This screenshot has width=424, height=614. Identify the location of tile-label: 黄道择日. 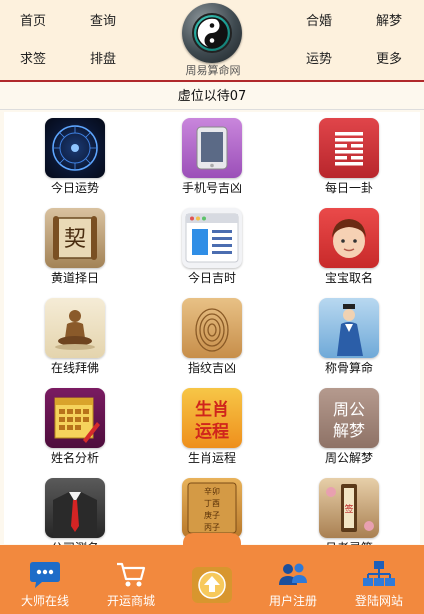
(74, 278).